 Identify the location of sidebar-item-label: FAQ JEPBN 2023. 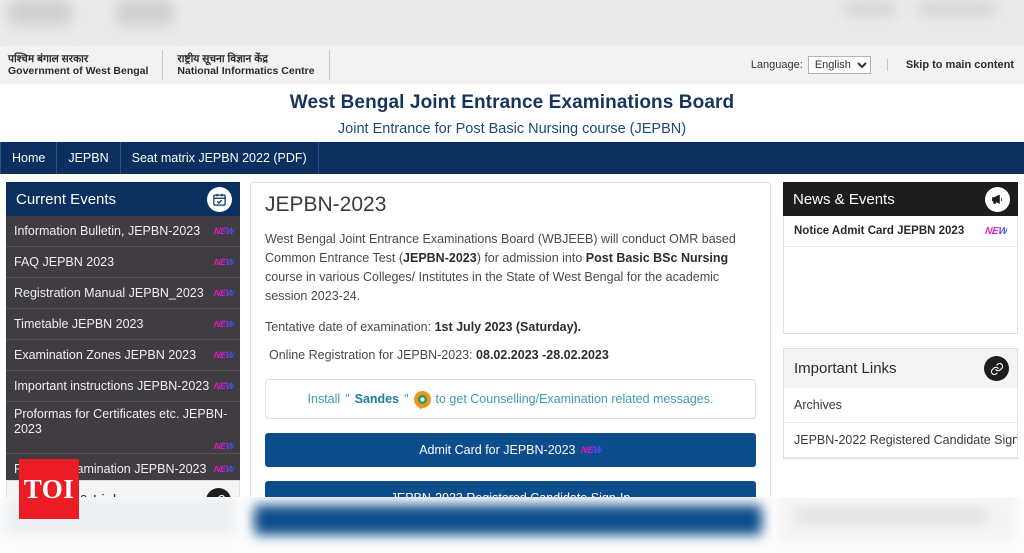
(64, 261).